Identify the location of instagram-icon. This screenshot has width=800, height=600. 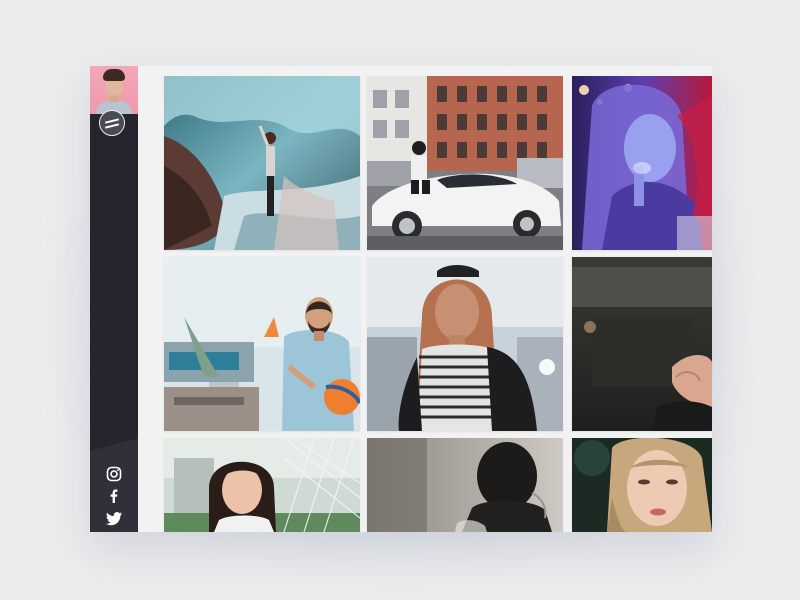
(114, 474).